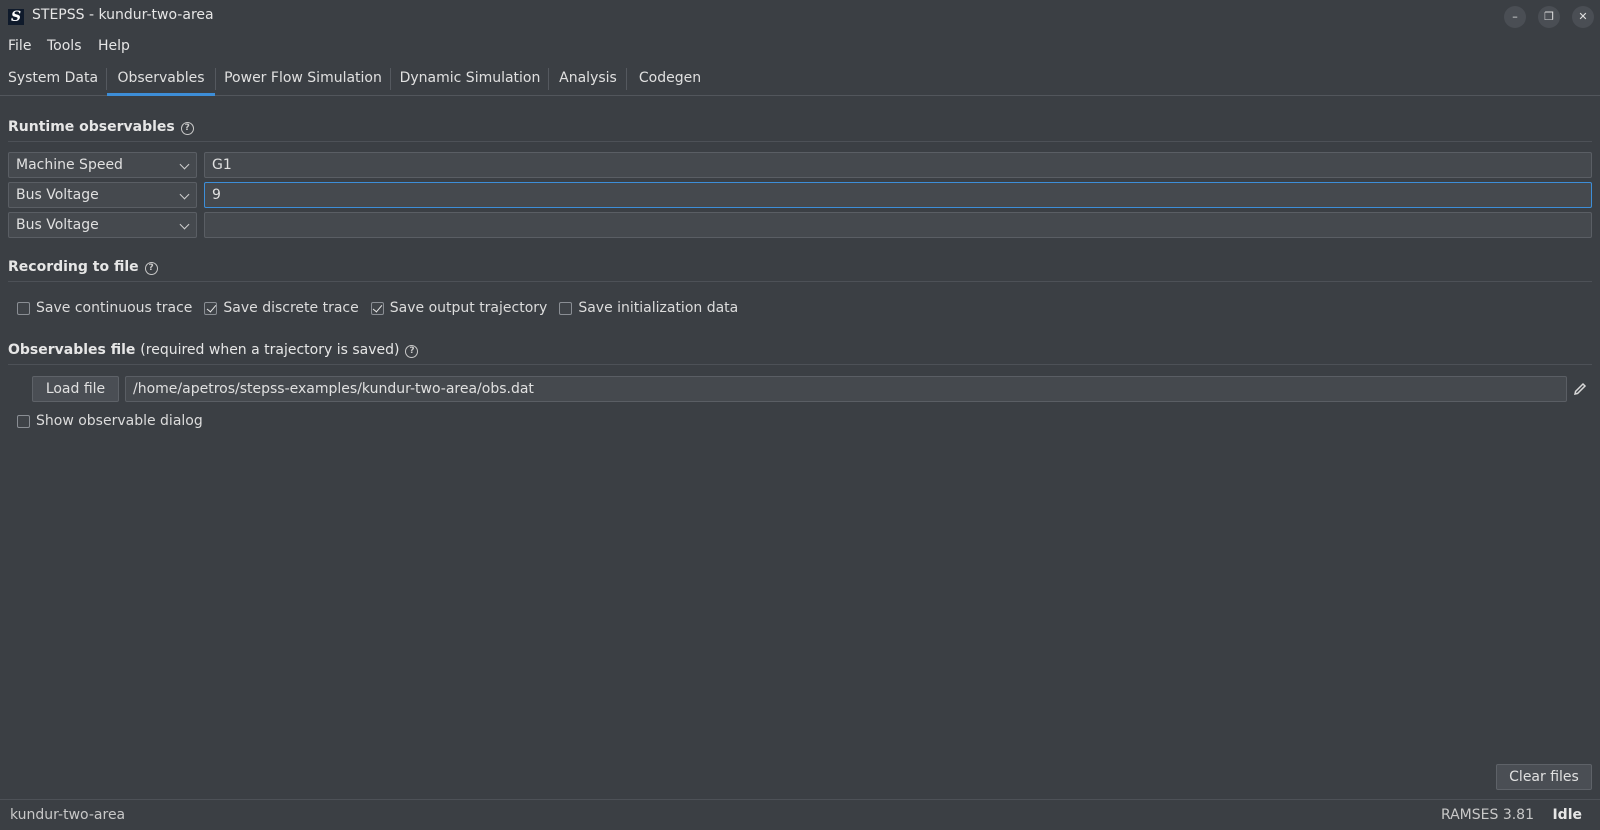  I want to click on checkbox-label: Save continuous trace, so click(114, 308).